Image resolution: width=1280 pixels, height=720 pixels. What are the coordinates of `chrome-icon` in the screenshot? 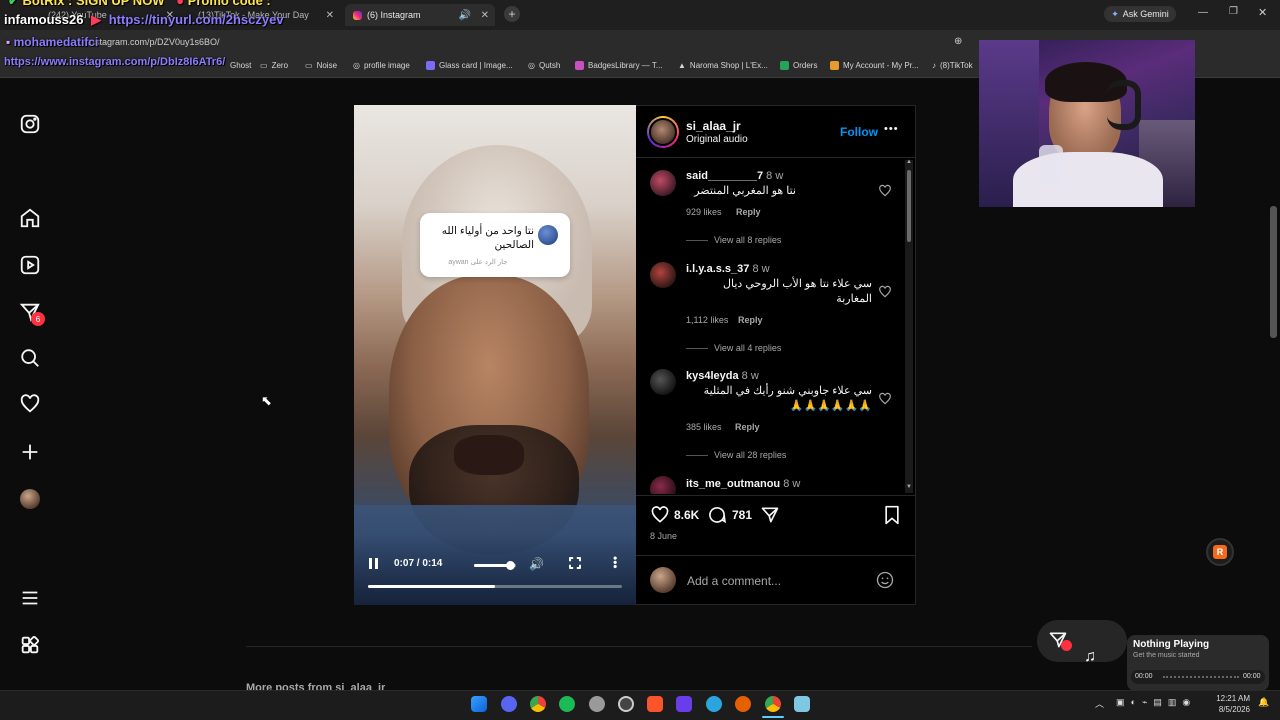 It's located at (538, 704).